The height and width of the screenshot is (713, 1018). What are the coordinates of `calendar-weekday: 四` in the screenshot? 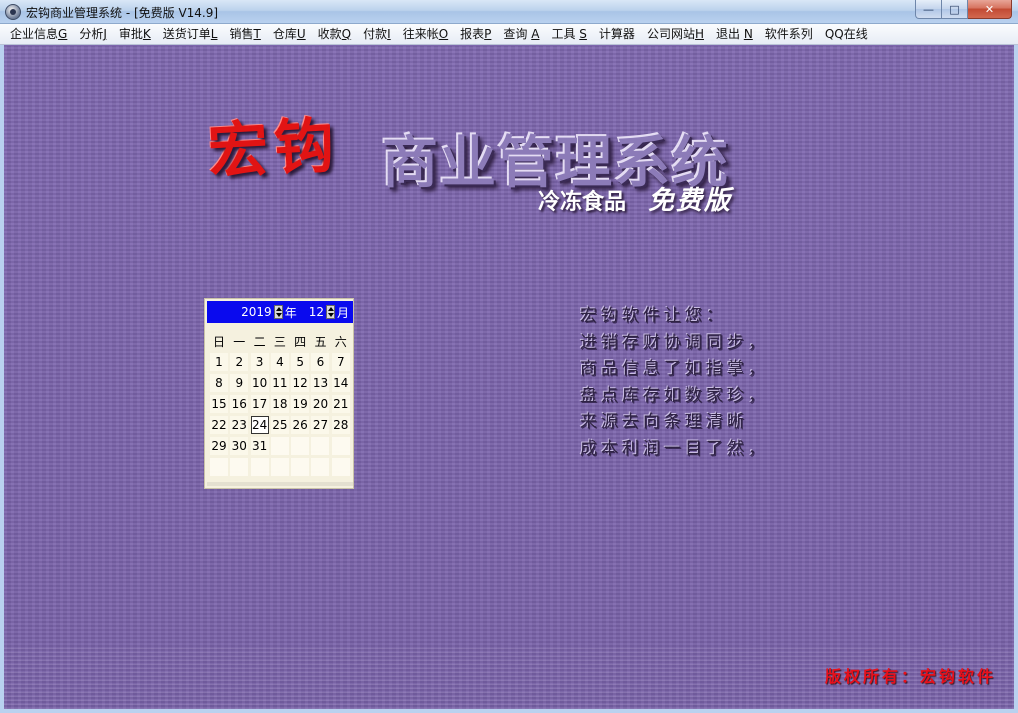 It's located at (300, 341).